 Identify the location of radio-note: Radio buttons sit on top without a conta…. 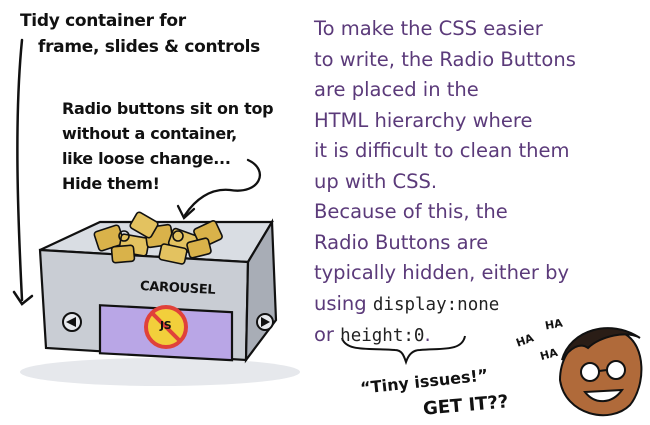
(172, 146).